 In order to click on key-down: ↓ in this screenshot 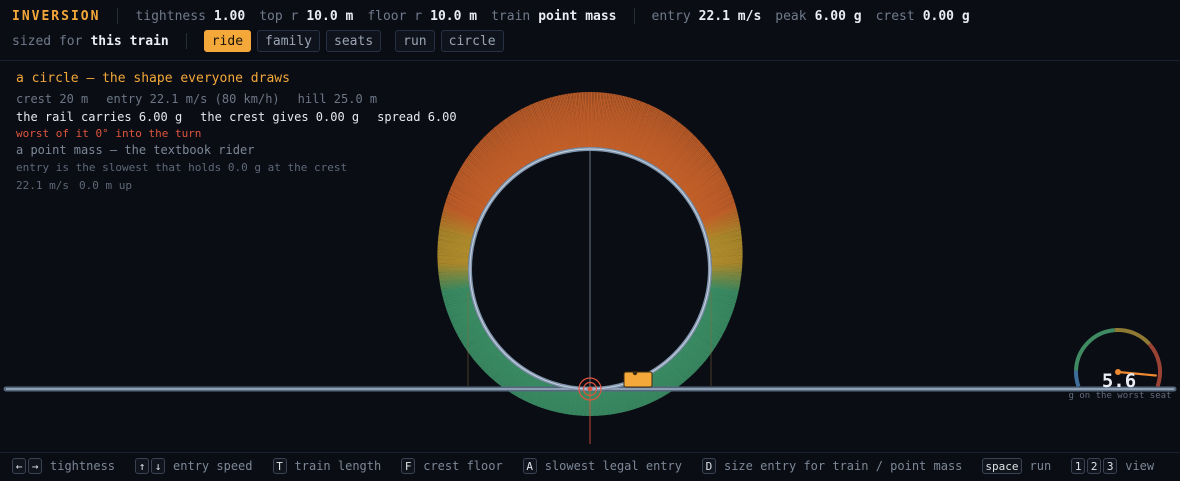, I will do `click(158, 466)`.